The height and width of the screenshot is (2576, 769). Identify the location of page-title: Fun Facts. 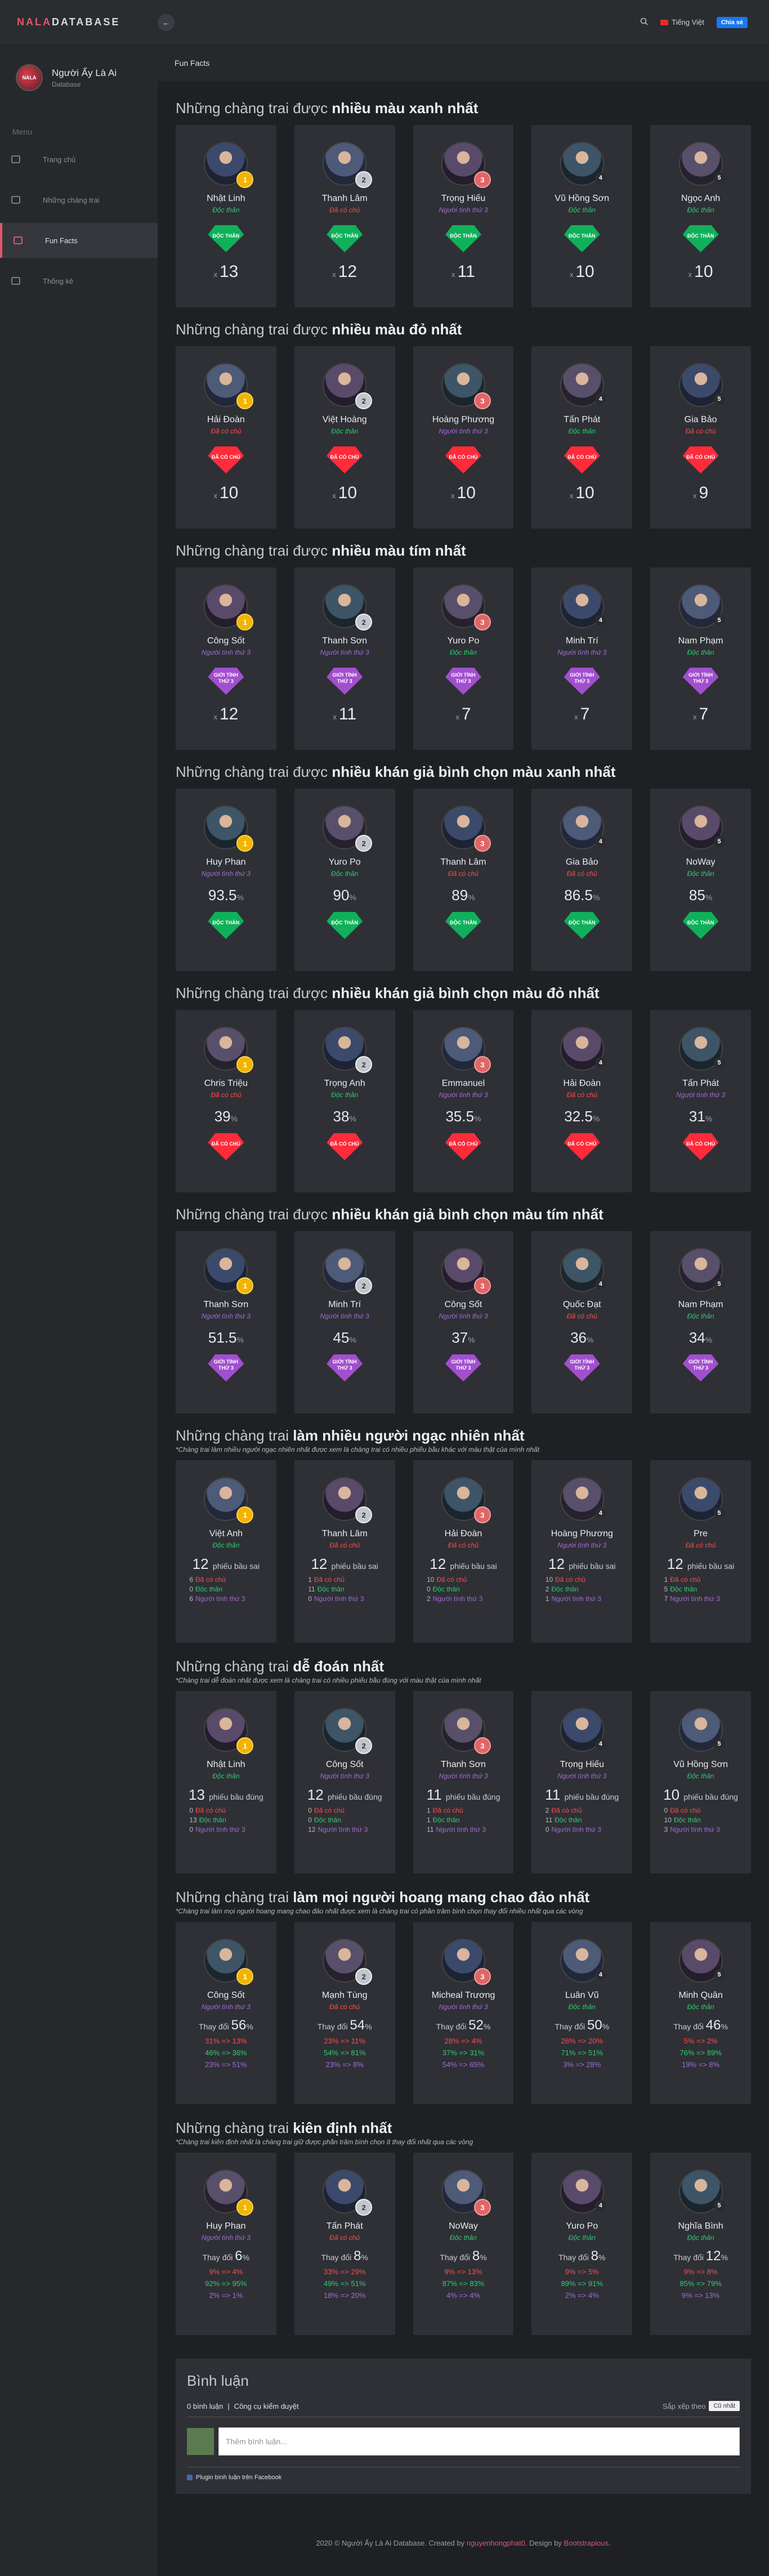
(192, 63).